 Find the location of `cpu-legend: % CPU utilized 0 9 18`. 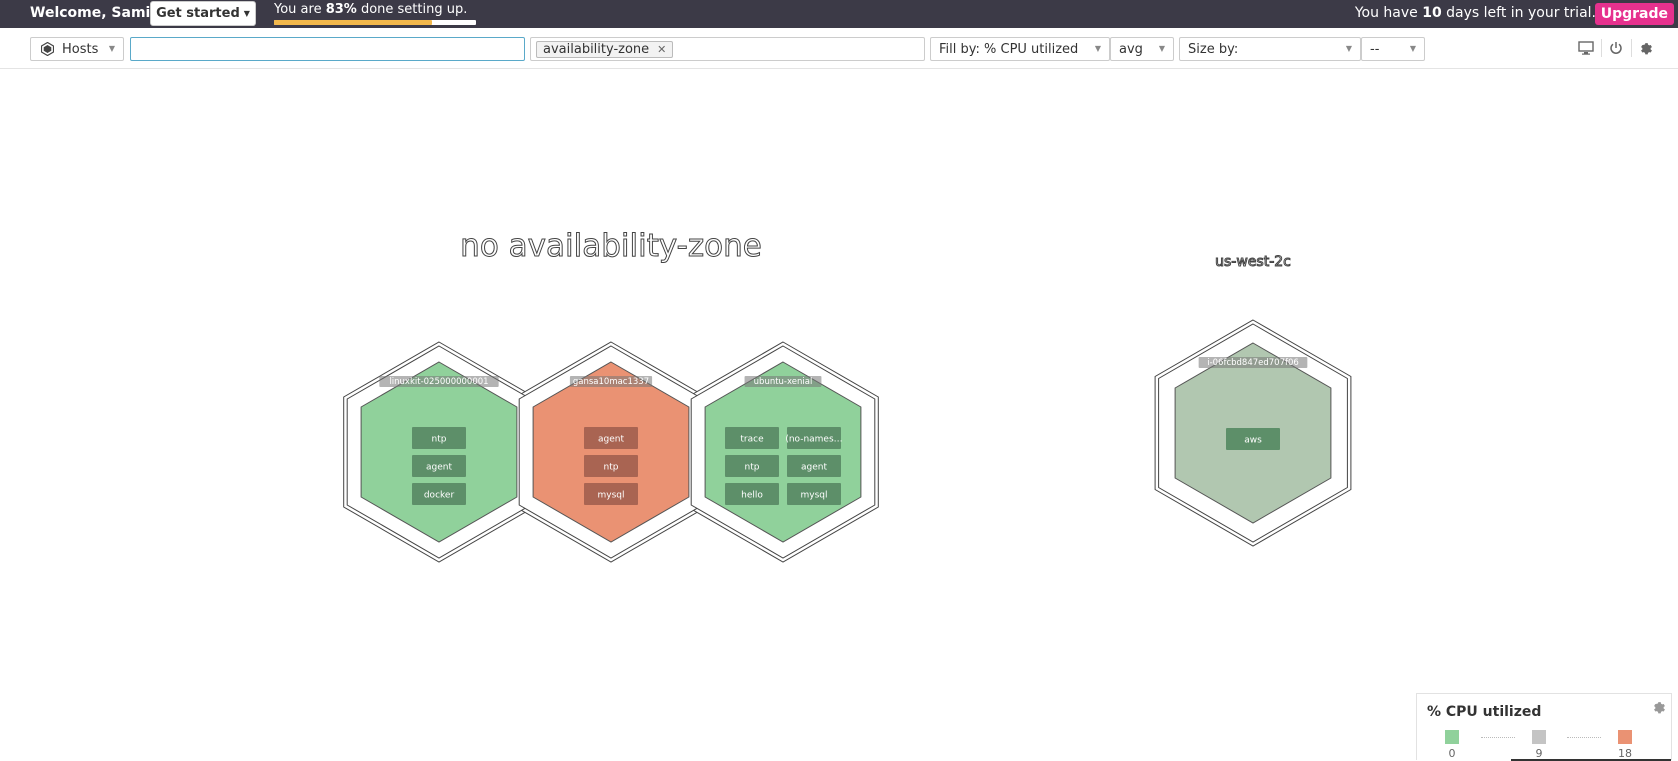

cpu-legend: % CPU utilized 0 9 18 is located at coordinates (1544, 727).